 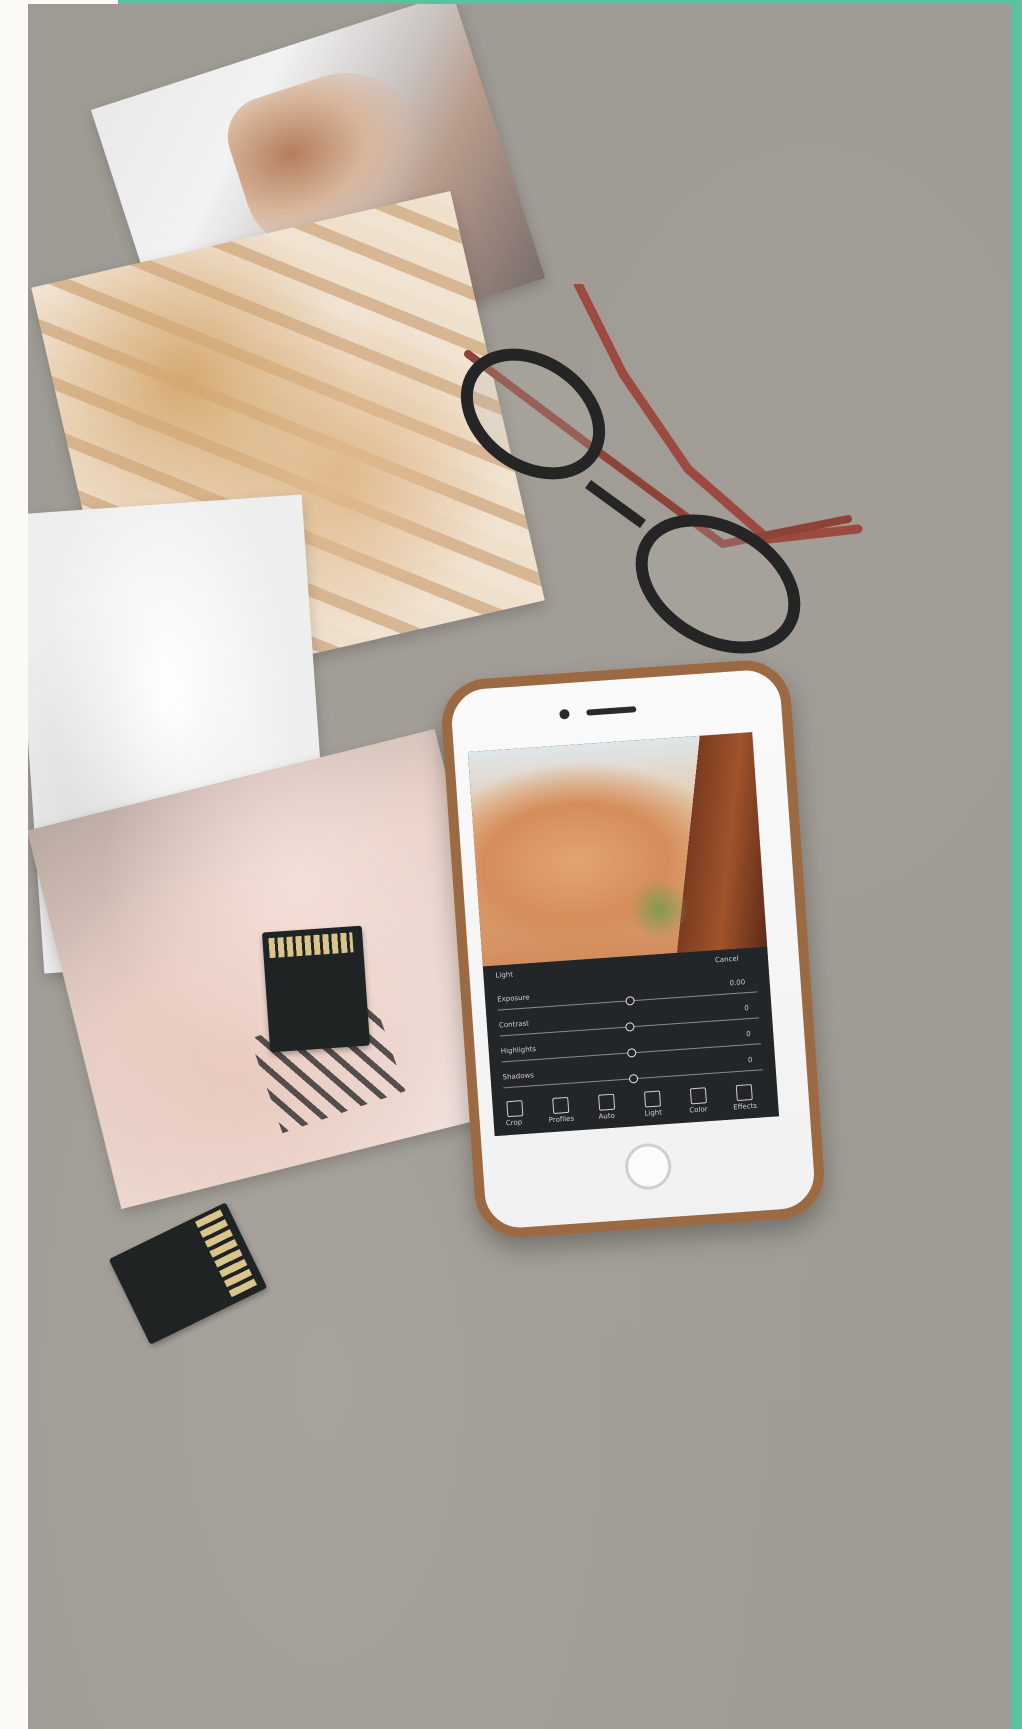 What do you see at coordinates (653, 1113) in the screenshot?
I see `tool-label: Light` at bounding box center [653, 1113].